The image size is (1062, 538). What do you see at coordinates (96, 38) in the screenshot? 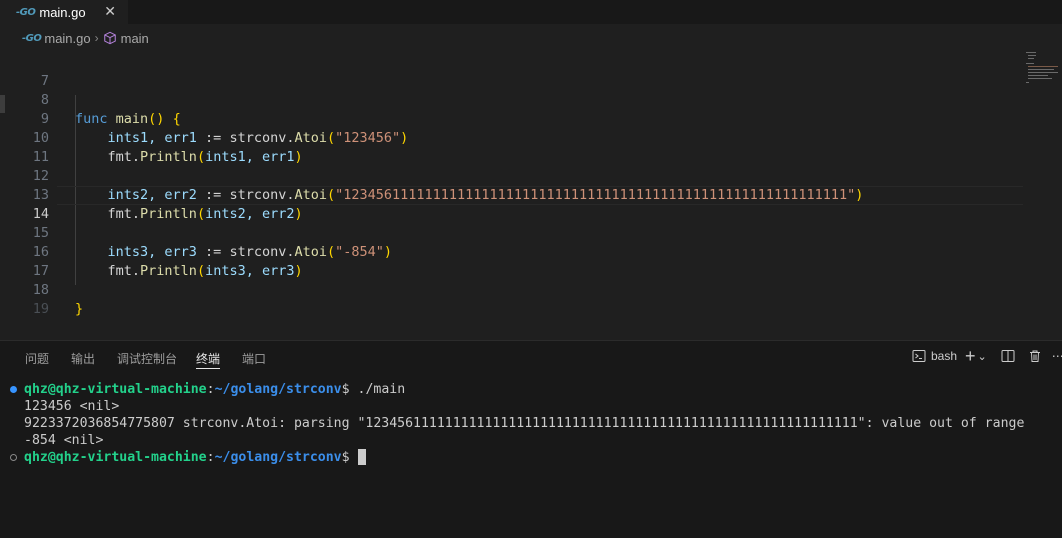
I see `chevron-right-icon: ›` at bounding box center [96, 38].